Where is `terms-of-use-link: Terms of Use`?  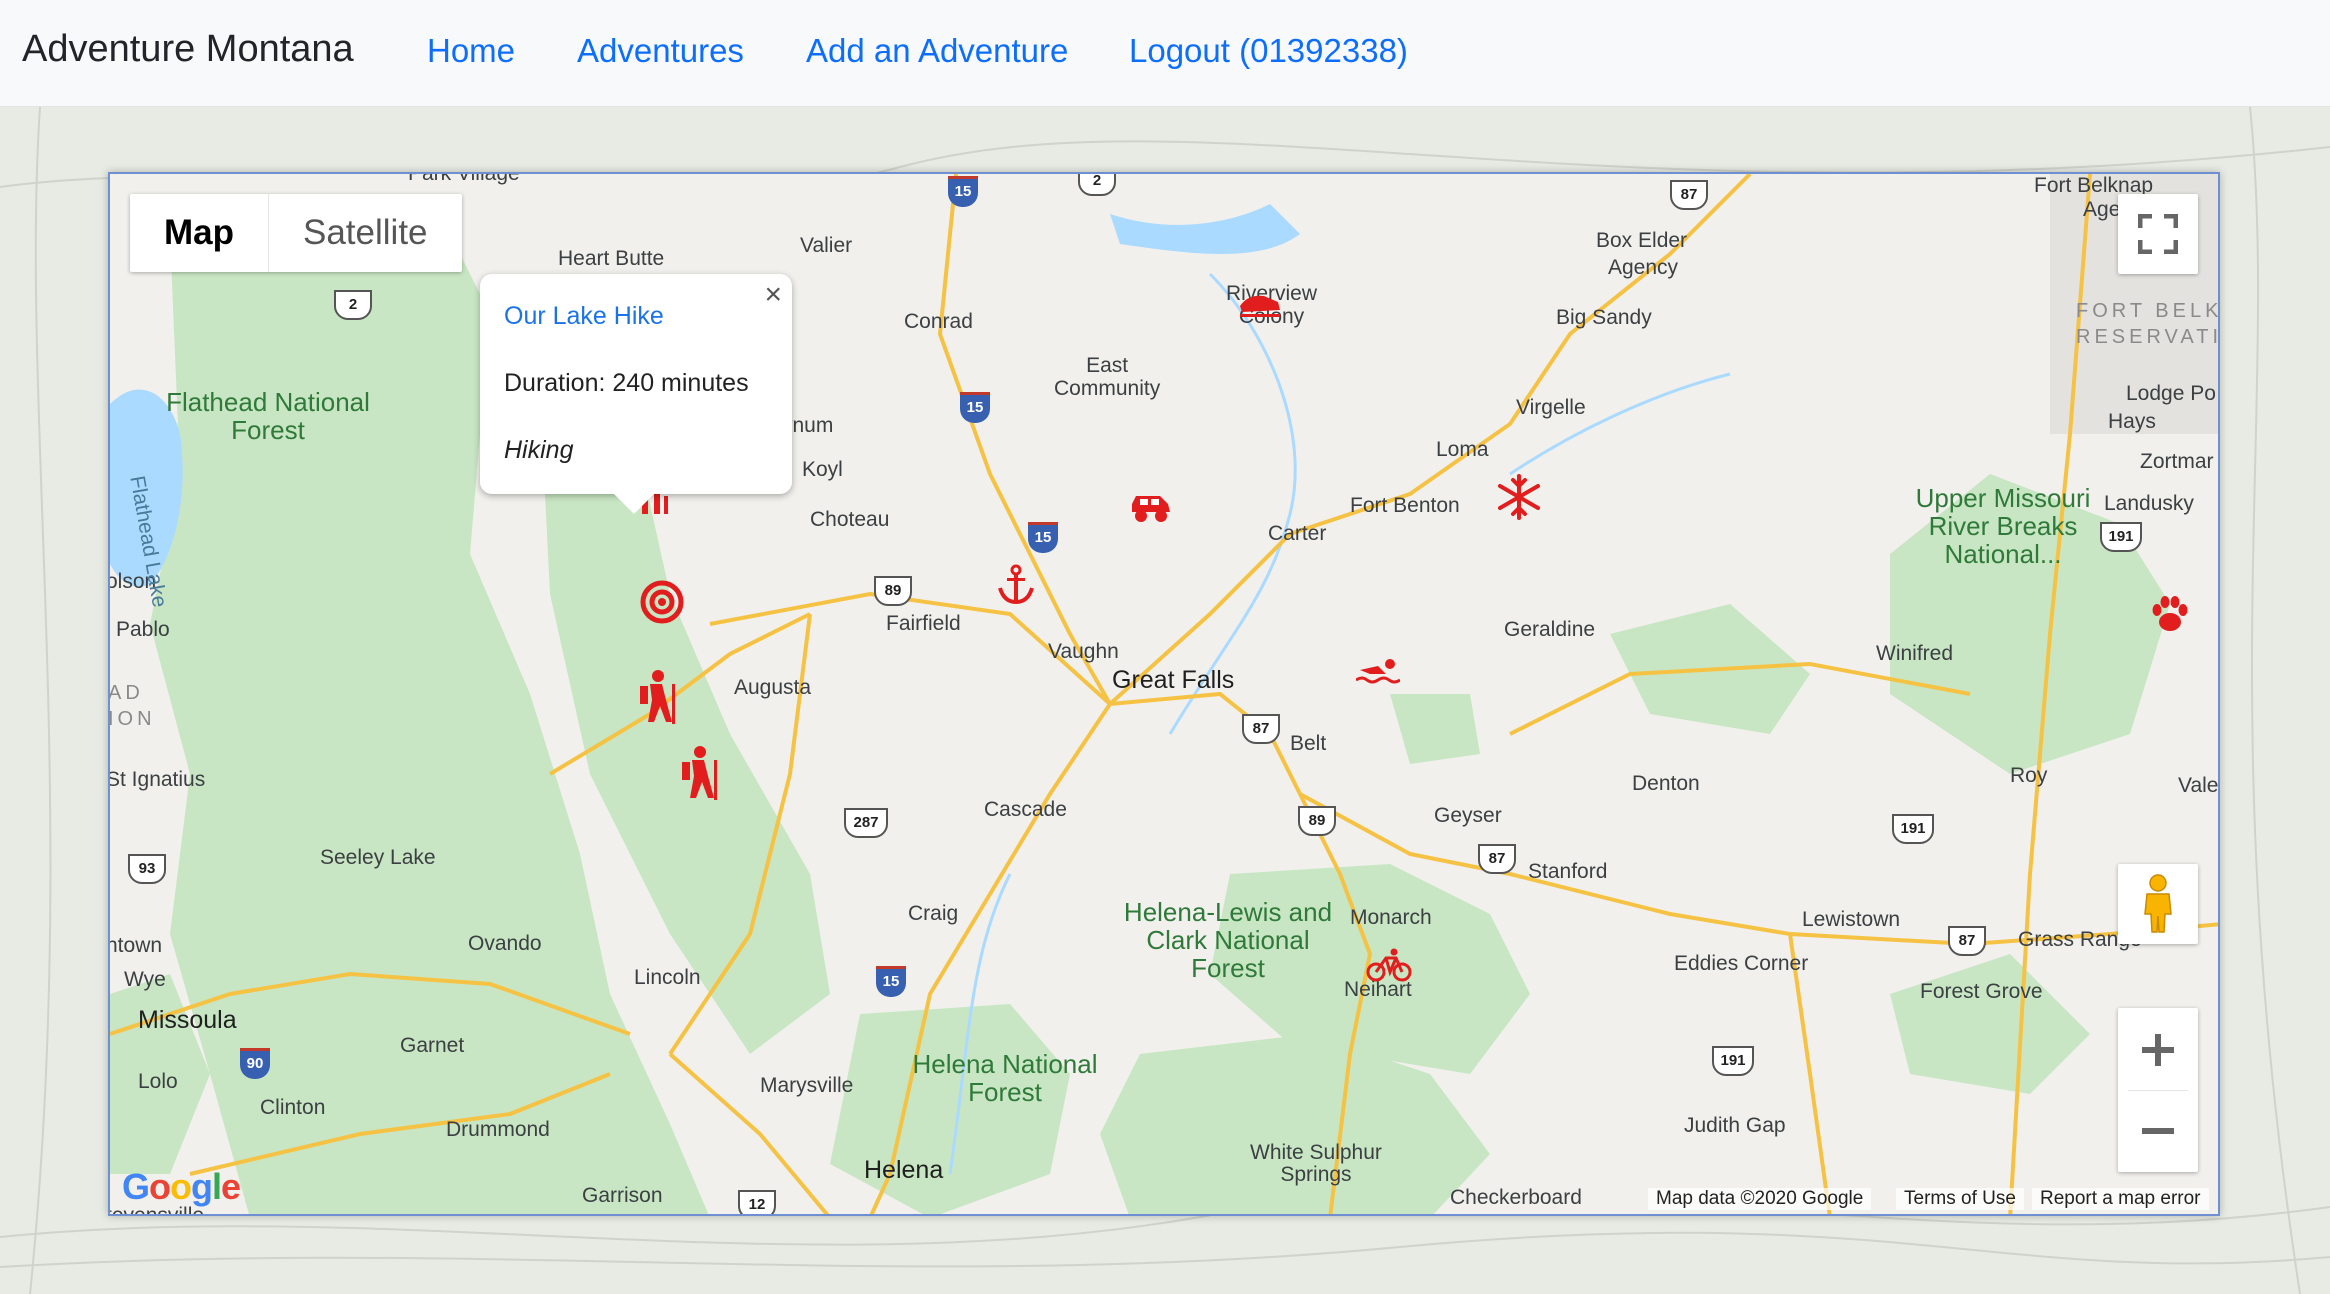
terms-of-use-link: Terms of Use is located at coordinates (1960, 1199).